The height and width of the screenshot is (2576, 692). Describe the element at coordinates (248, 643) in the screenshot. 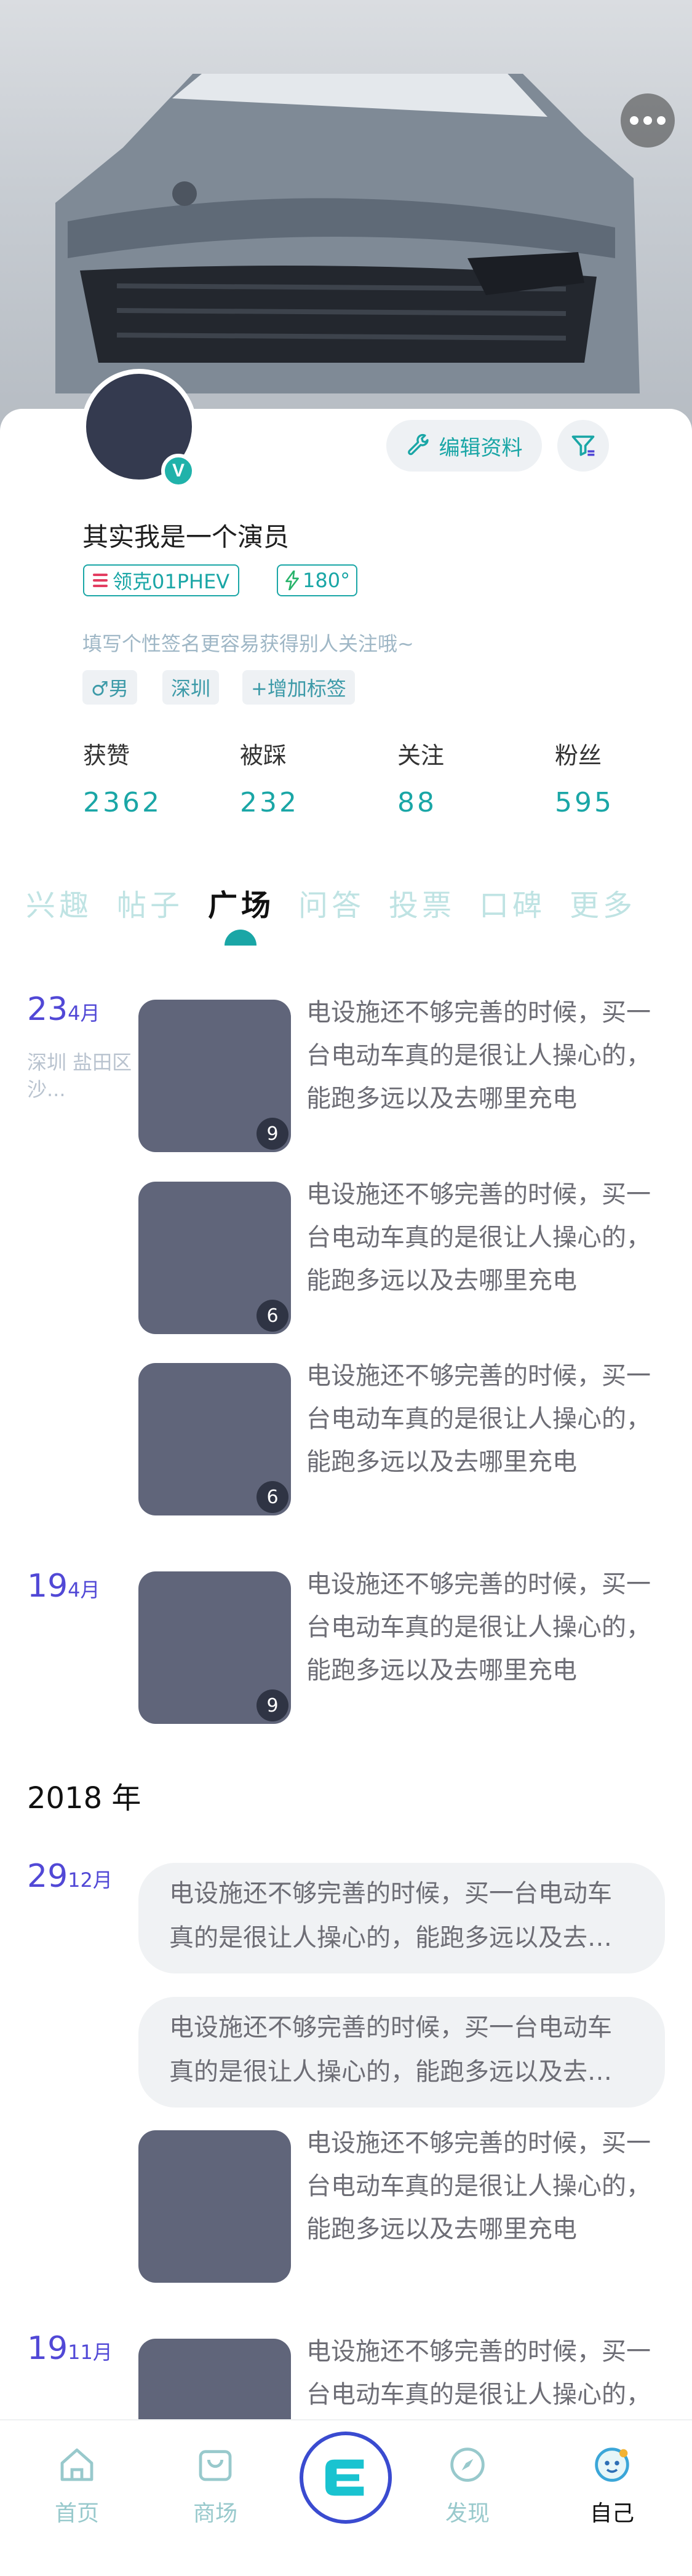

I see `signature-placeholder: 填写个性签名更容易获得别人关注哦~` at that location.